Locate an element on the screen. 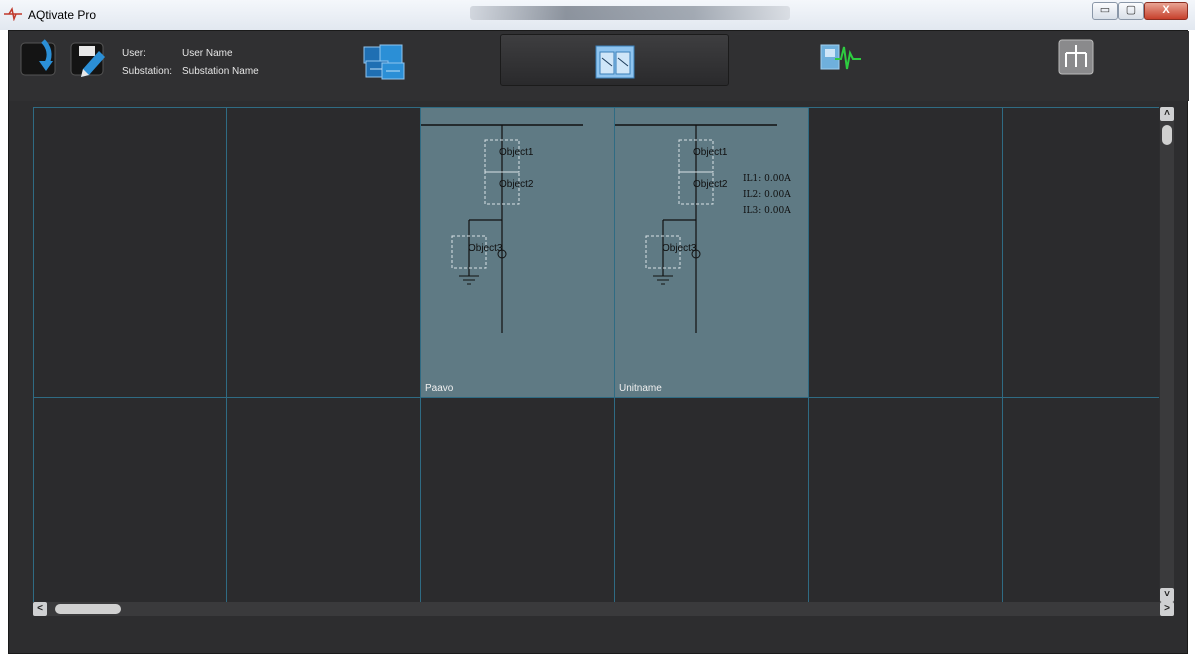 The width and height of the screenshot is (1195, 654). measurement-il1: IL1: 0.00A is located at coordinates (767, 179).